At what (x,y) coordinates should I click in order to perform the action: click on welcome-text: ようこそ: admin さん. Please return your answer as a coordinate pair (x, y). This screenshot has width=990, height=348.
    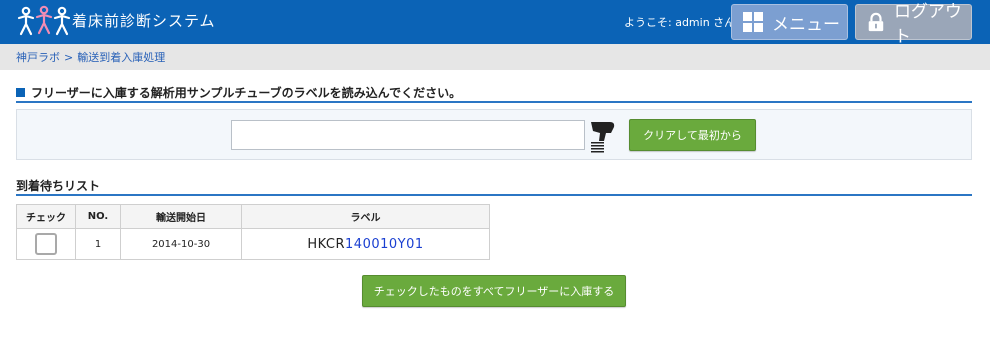
    Looking at the image, I should click on (680, 22).